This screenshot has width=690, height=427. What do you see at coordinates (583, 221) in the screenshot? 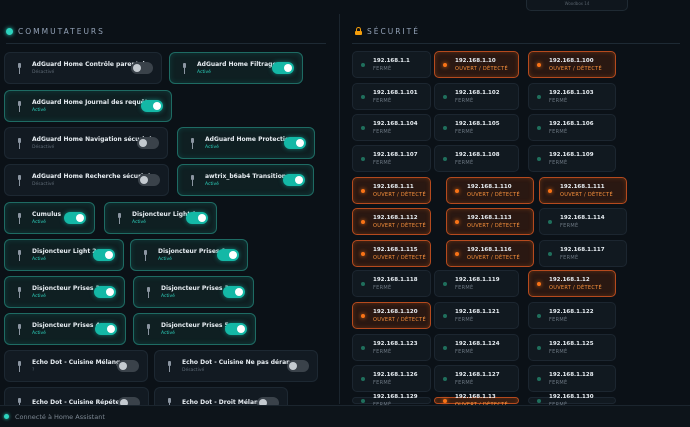
I see `security-sensor-card: 192.168.1.114 FERMÉ` at bounding box center [583, 221].